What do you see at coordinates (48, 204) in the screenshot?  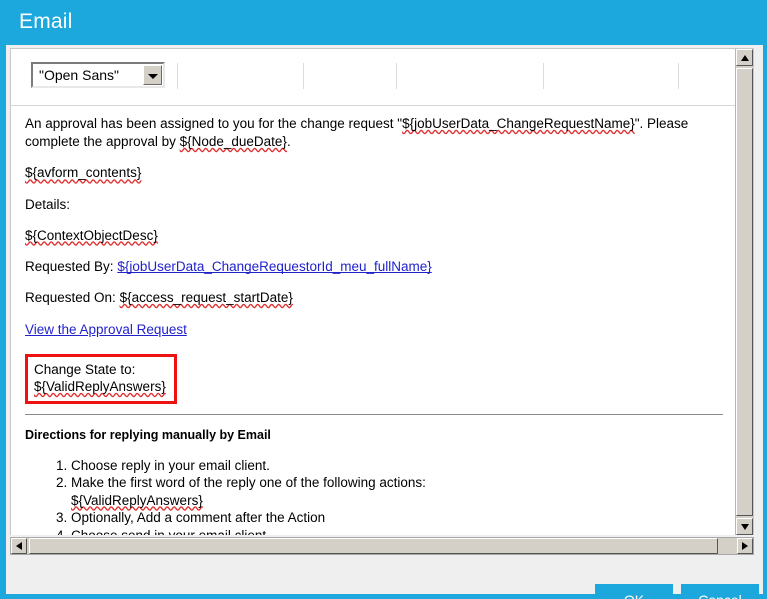 I see `paragraph-details-label: Details:` at bounding box center [48, 204].